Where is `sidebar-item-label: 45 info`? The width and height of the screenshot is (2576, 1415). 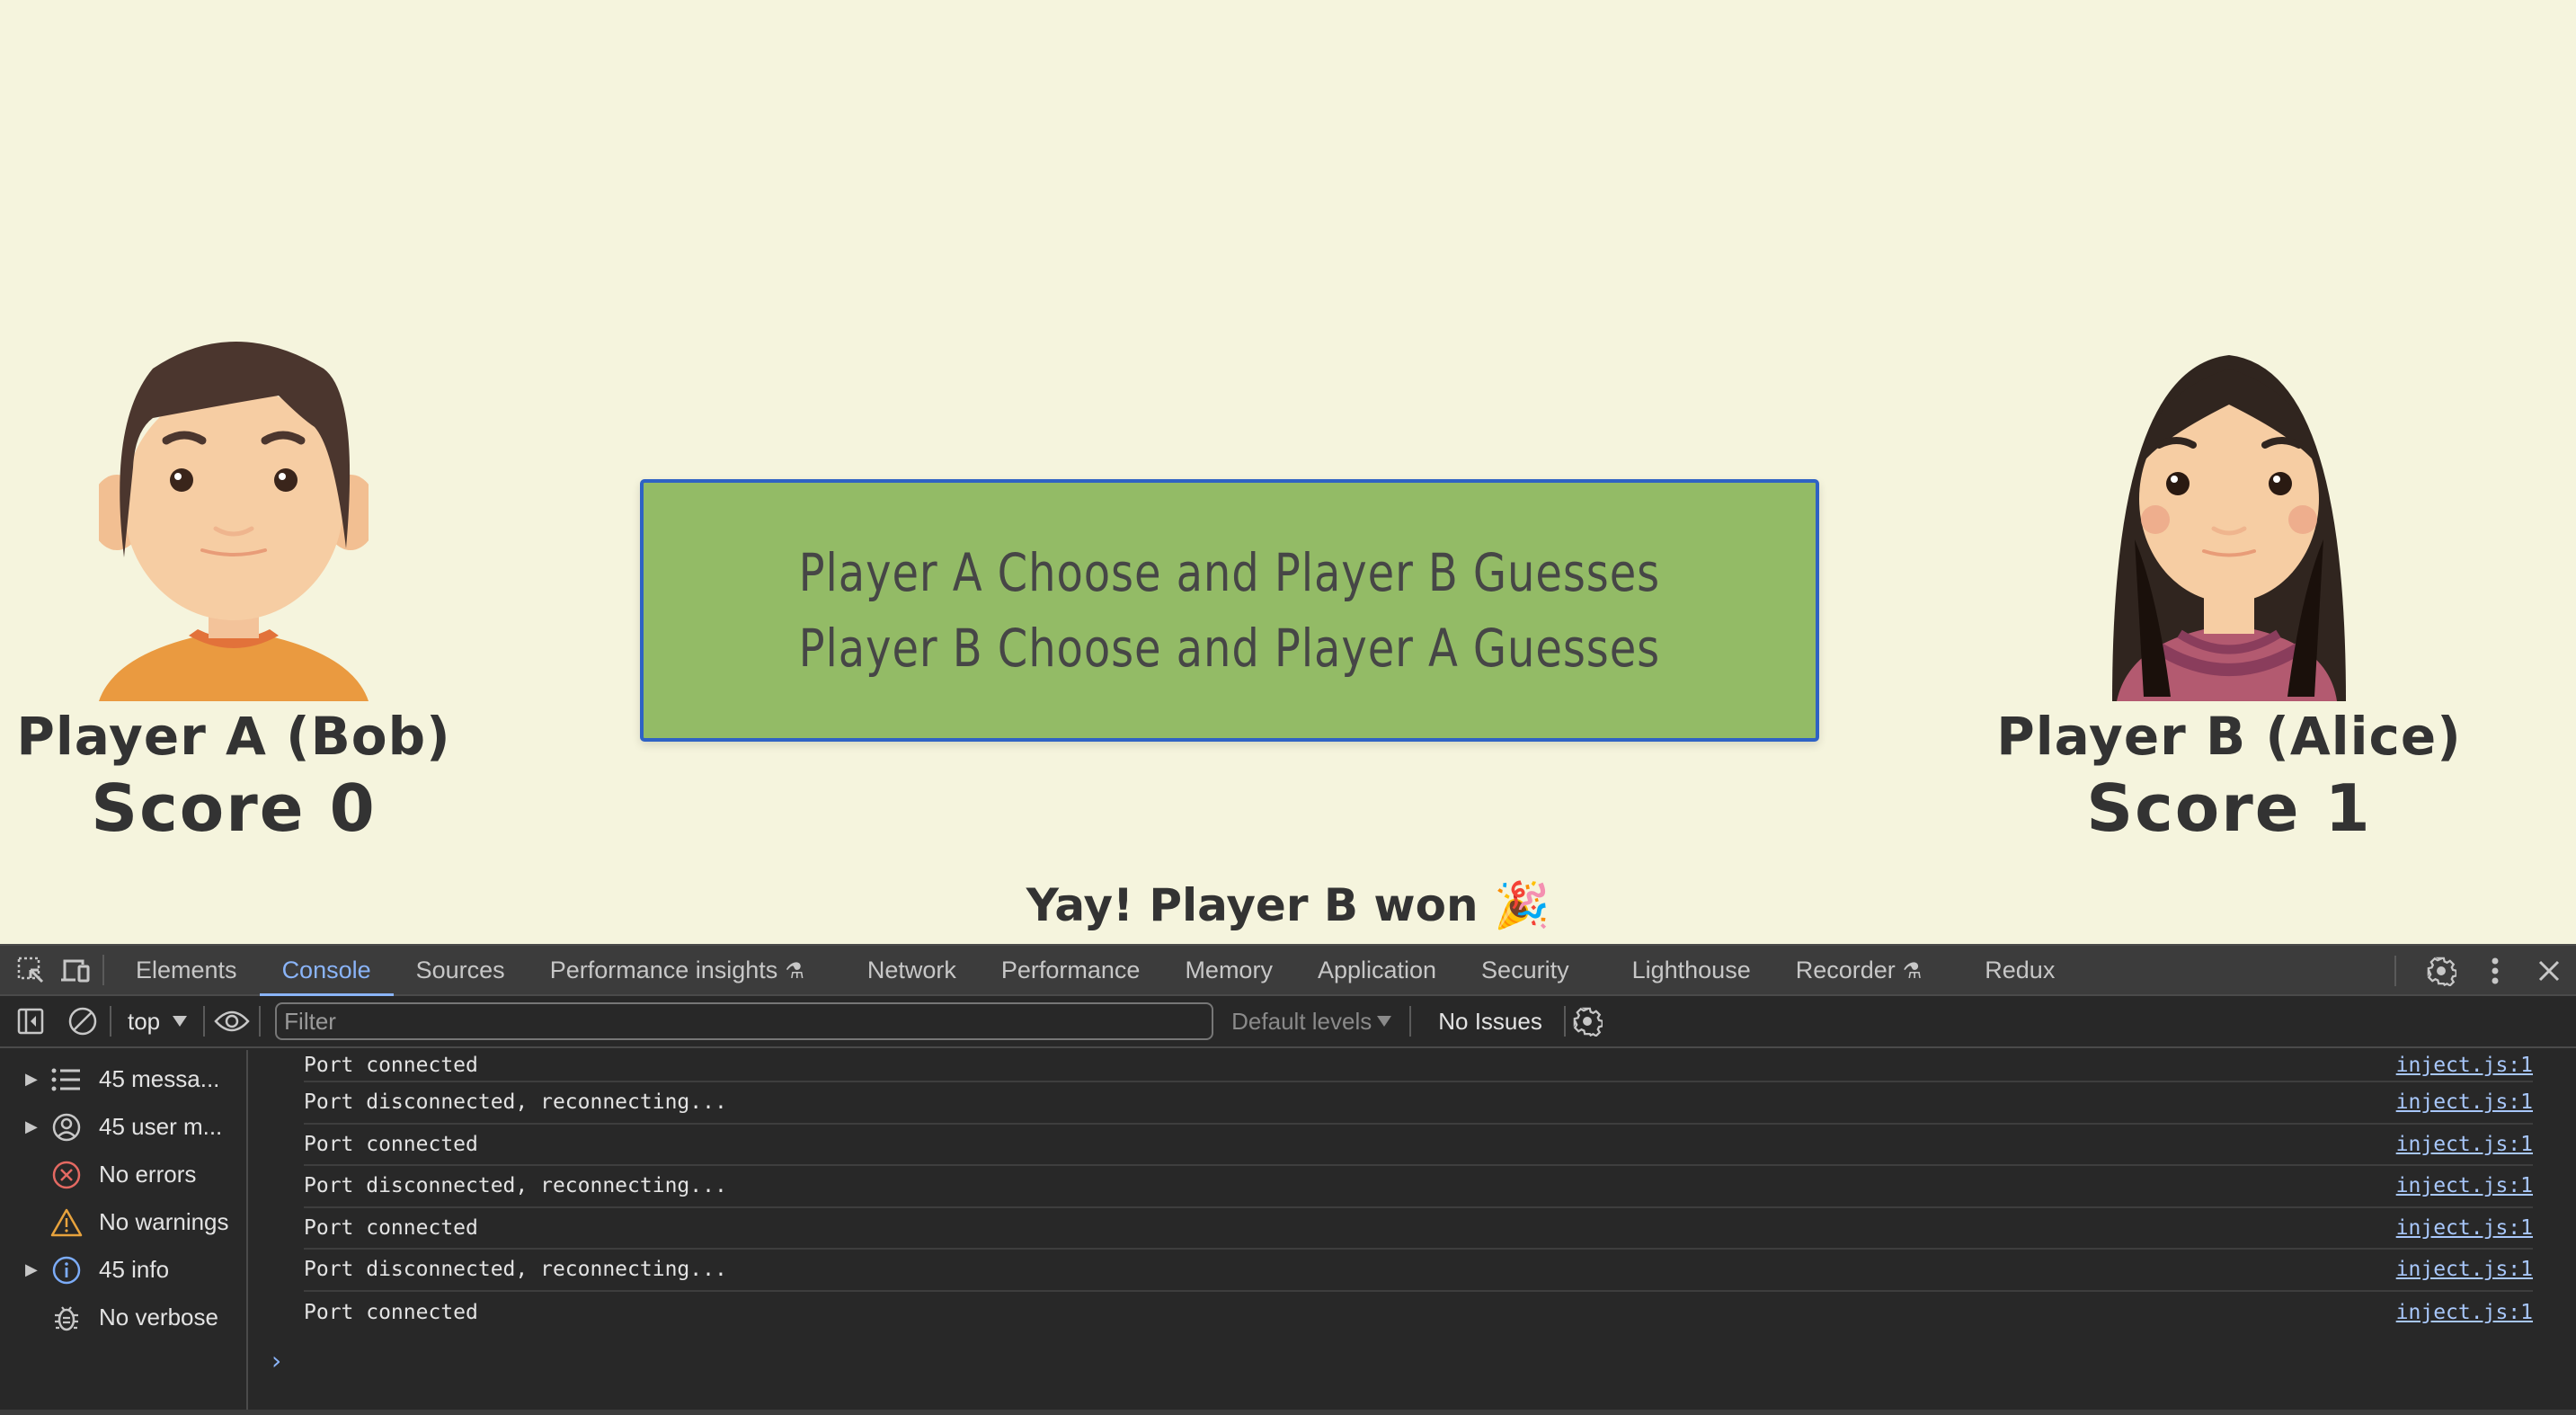 sidebar-item-label: 45 info is located at coordinates (134, 1269).